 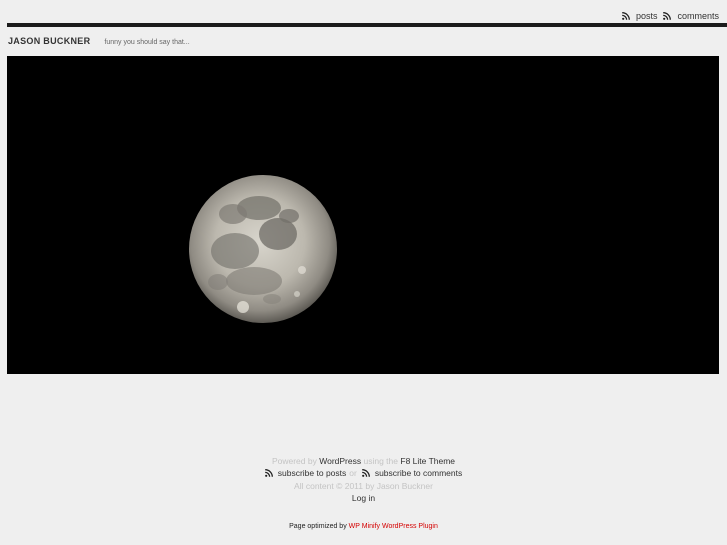 I want to click on using-the-text: using the, so click(x=381, y=461).